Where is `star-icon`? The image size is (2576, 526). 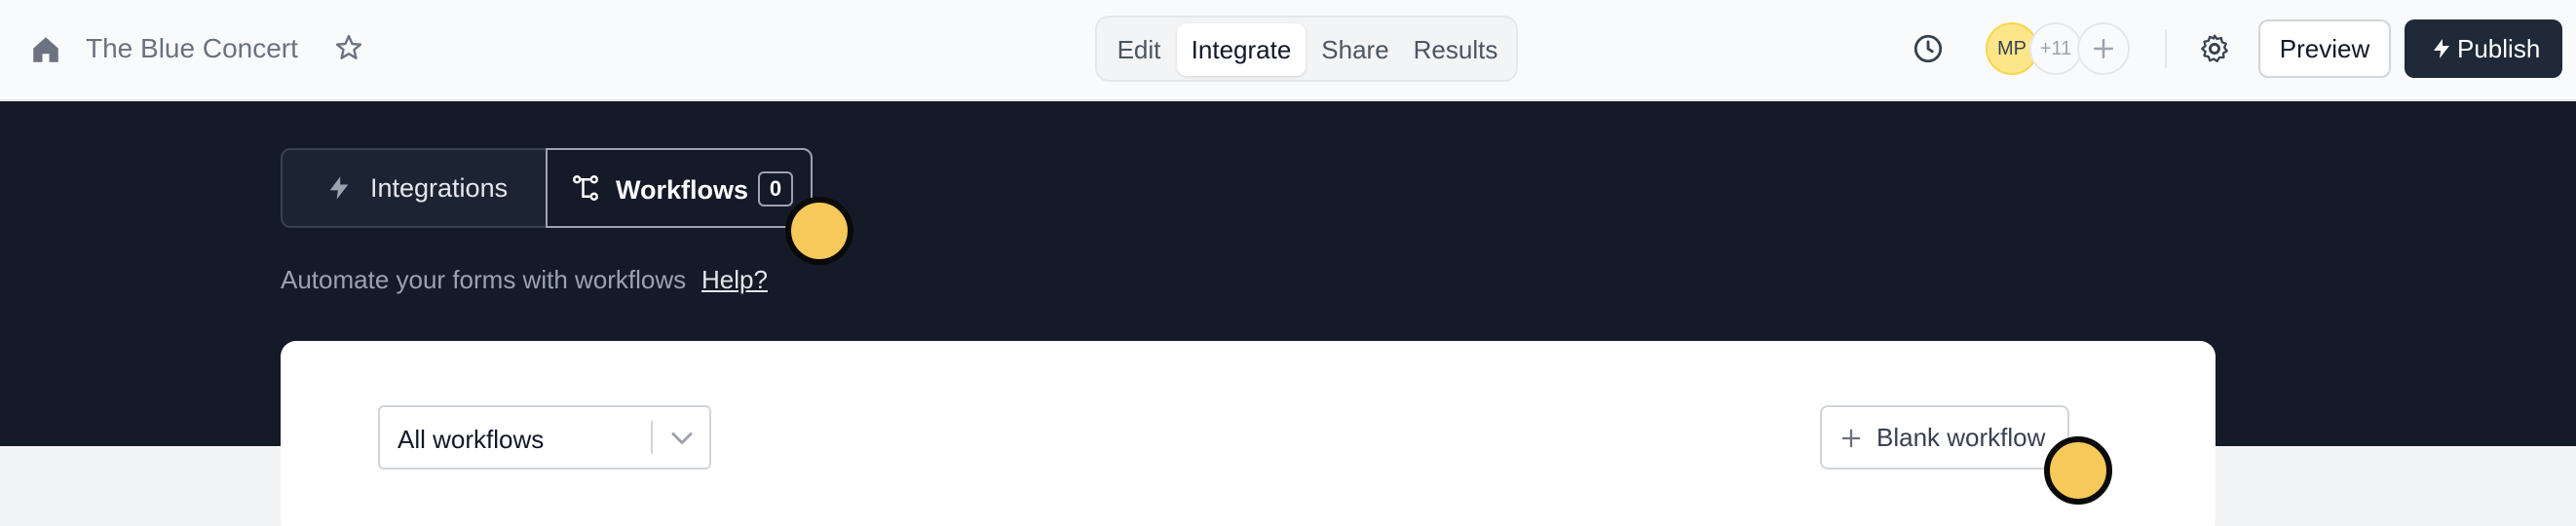
star-icon is located at coordinates (348, 47).